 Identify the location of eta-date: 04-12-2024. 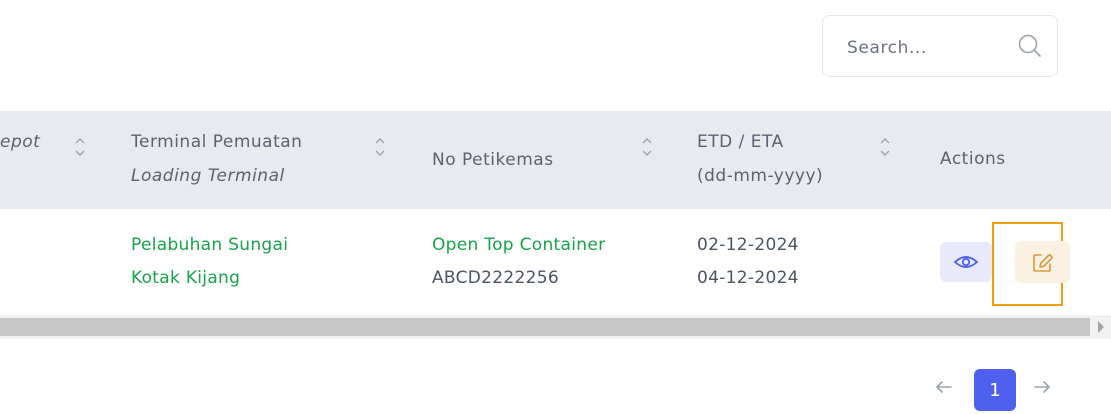
(748, 278).